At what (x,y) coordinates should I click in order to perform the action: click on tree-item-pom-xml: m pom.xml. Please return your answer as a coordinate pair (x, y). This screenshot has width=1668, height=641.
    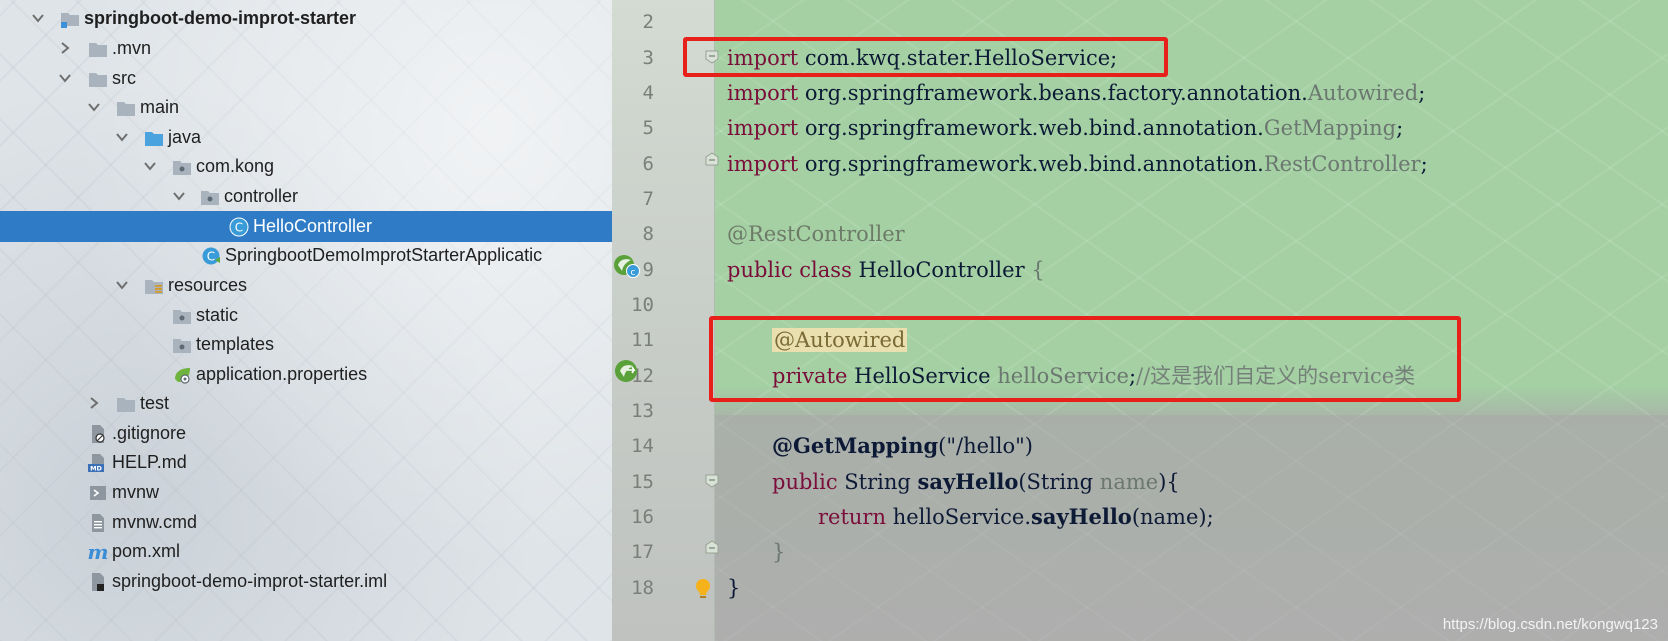
    Looking at the image, I should click on (306, 551).